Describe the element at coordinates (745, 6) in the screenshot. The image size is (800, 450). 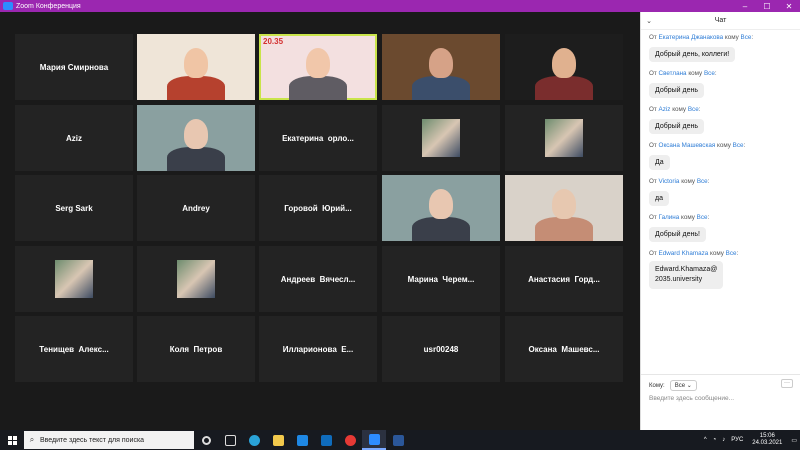
I see `minimize-button: –` at that location.